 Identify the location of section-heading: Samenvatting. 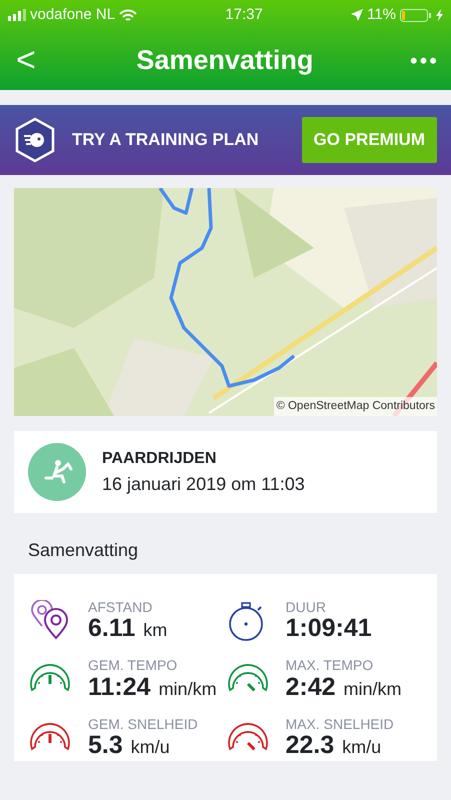
(83, 550).